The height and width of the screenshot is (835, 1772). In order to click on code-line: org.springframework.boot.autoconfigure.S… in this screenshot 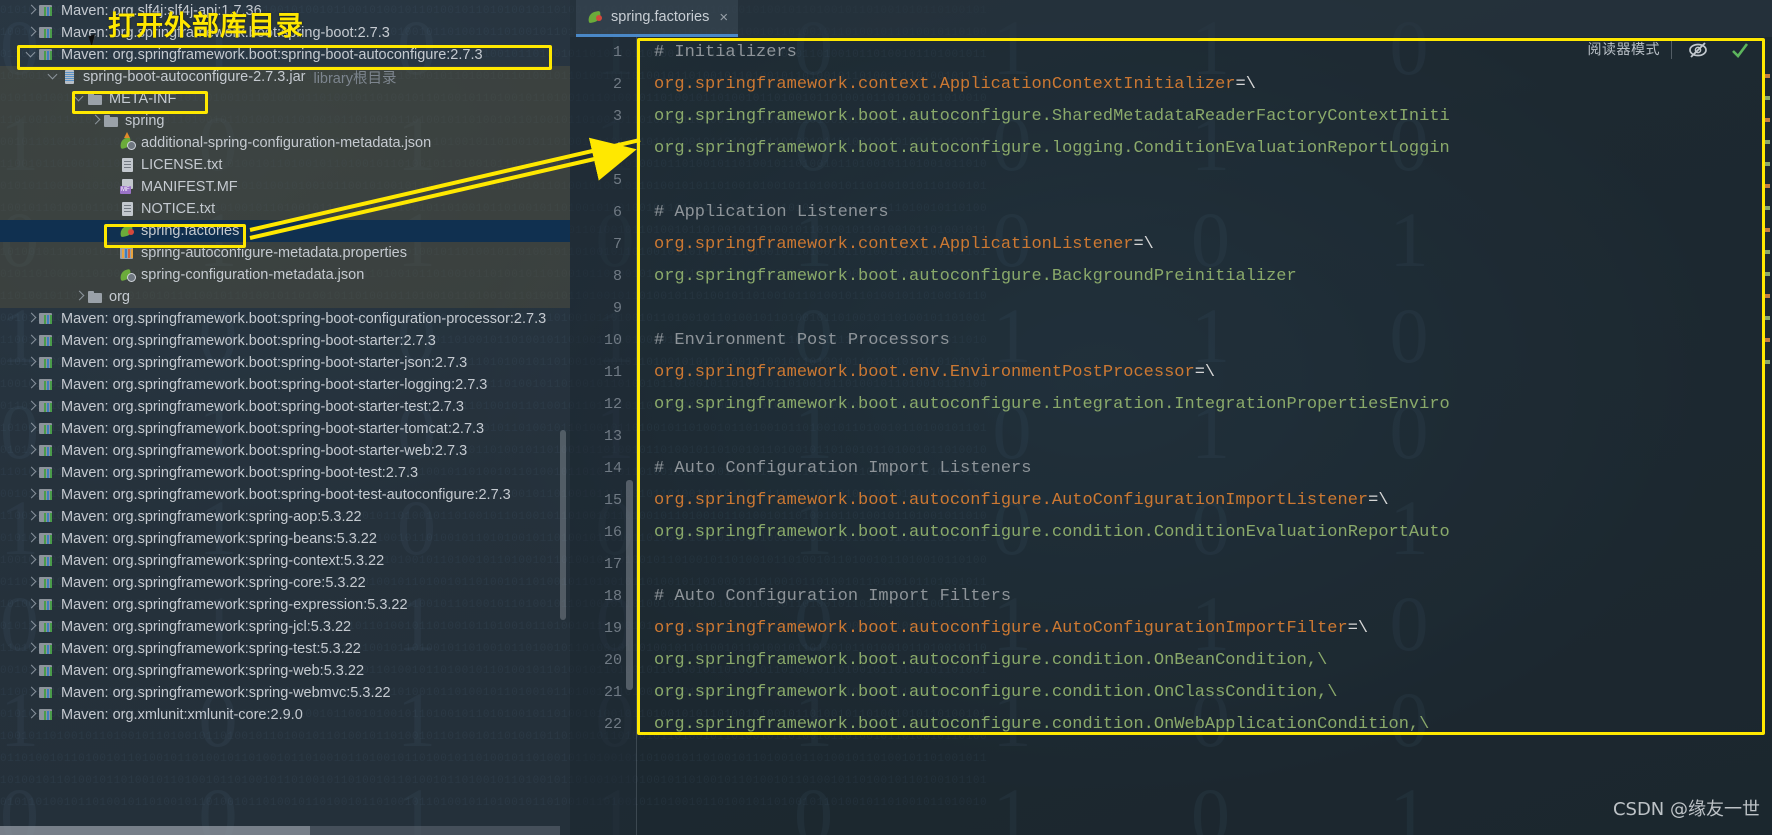, I will do `click(1204, 117)`.